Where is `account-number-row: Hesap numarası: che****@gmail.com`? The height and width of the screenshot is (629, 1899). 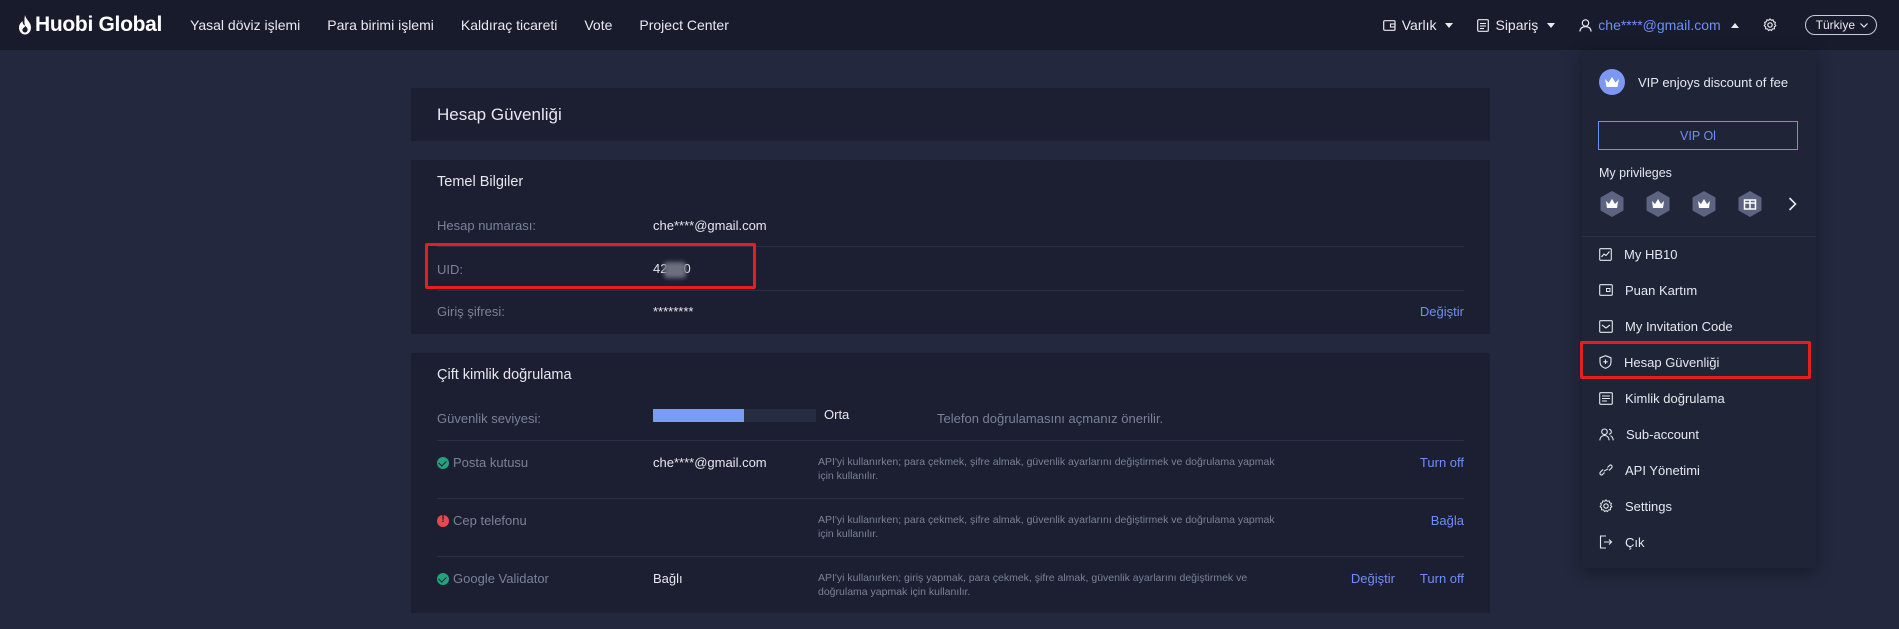 account-number-row: Hesap numarası: che****@gmail.com is located at coordinates (950, 225).